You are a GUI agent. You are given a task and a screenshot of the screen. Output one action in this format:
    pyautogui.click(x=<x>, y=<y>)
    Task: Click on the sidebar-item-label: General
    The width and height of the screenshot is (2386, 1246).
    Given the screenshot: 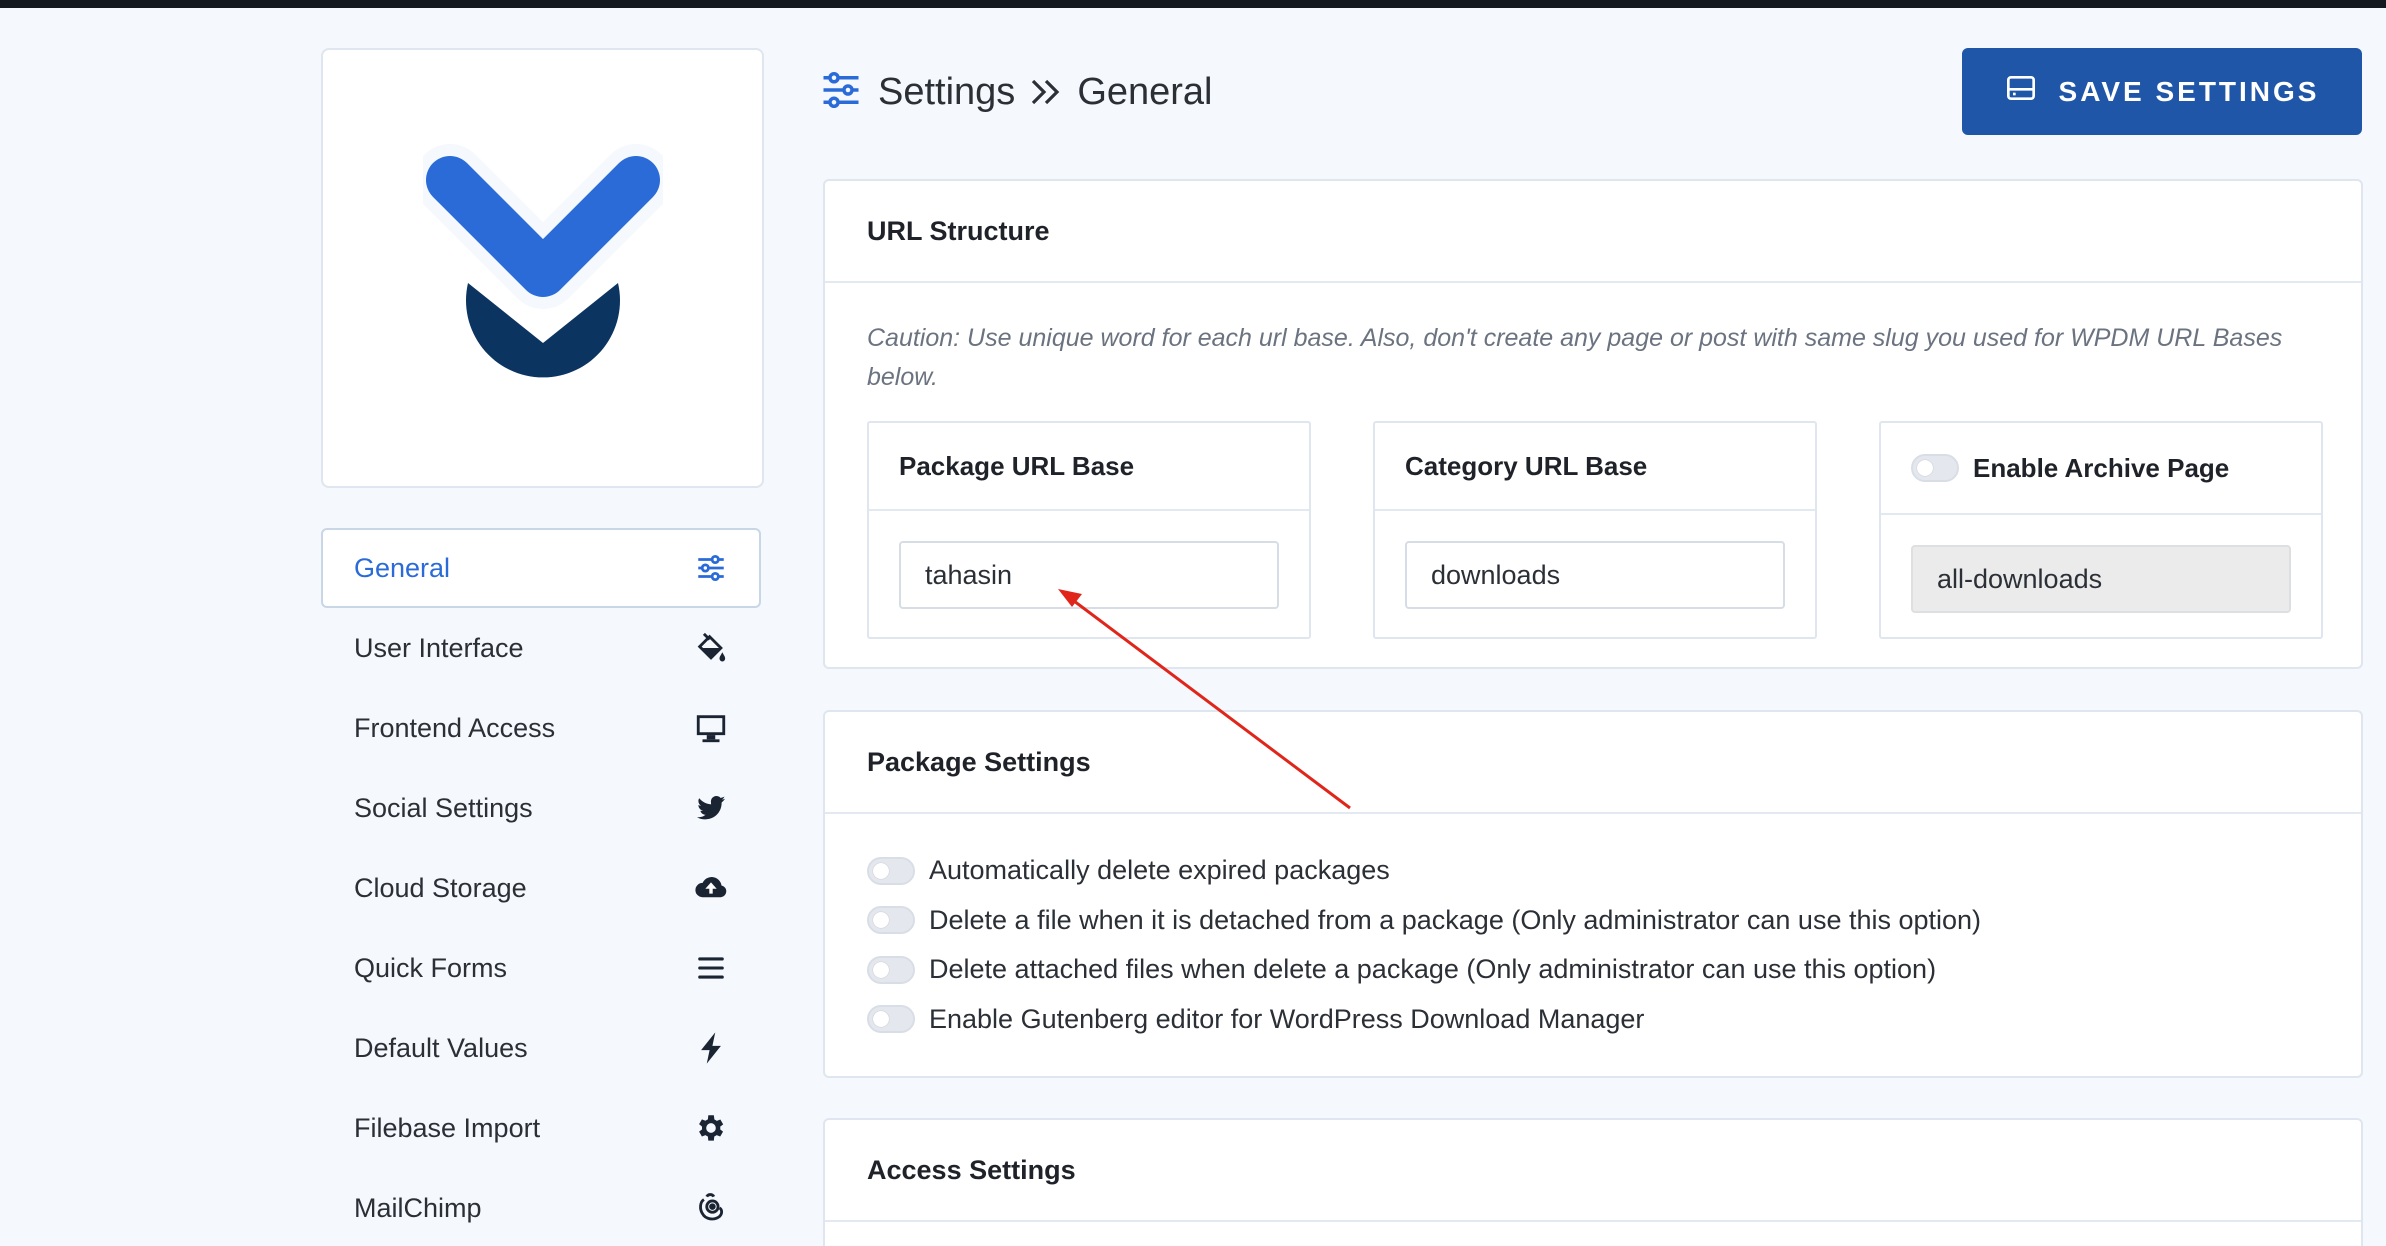 What is the action you would take?
    pyautogui.click(x=402, y=567)
    